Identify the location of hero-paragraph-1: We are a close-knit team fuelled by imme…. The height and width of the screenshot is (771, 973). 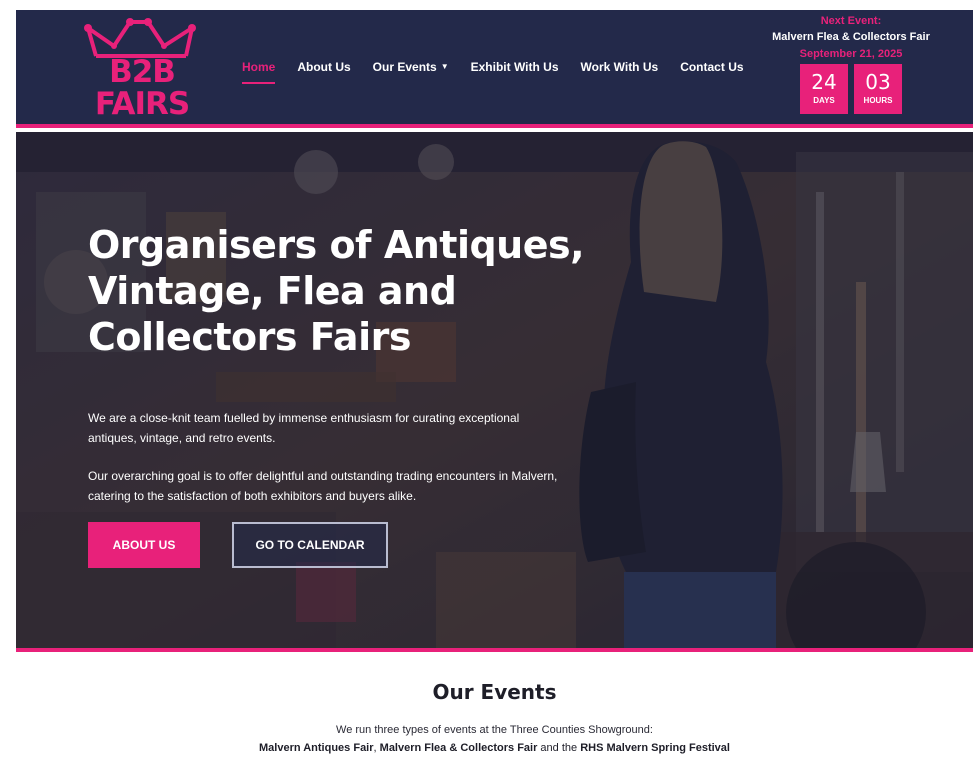
(304, 428).